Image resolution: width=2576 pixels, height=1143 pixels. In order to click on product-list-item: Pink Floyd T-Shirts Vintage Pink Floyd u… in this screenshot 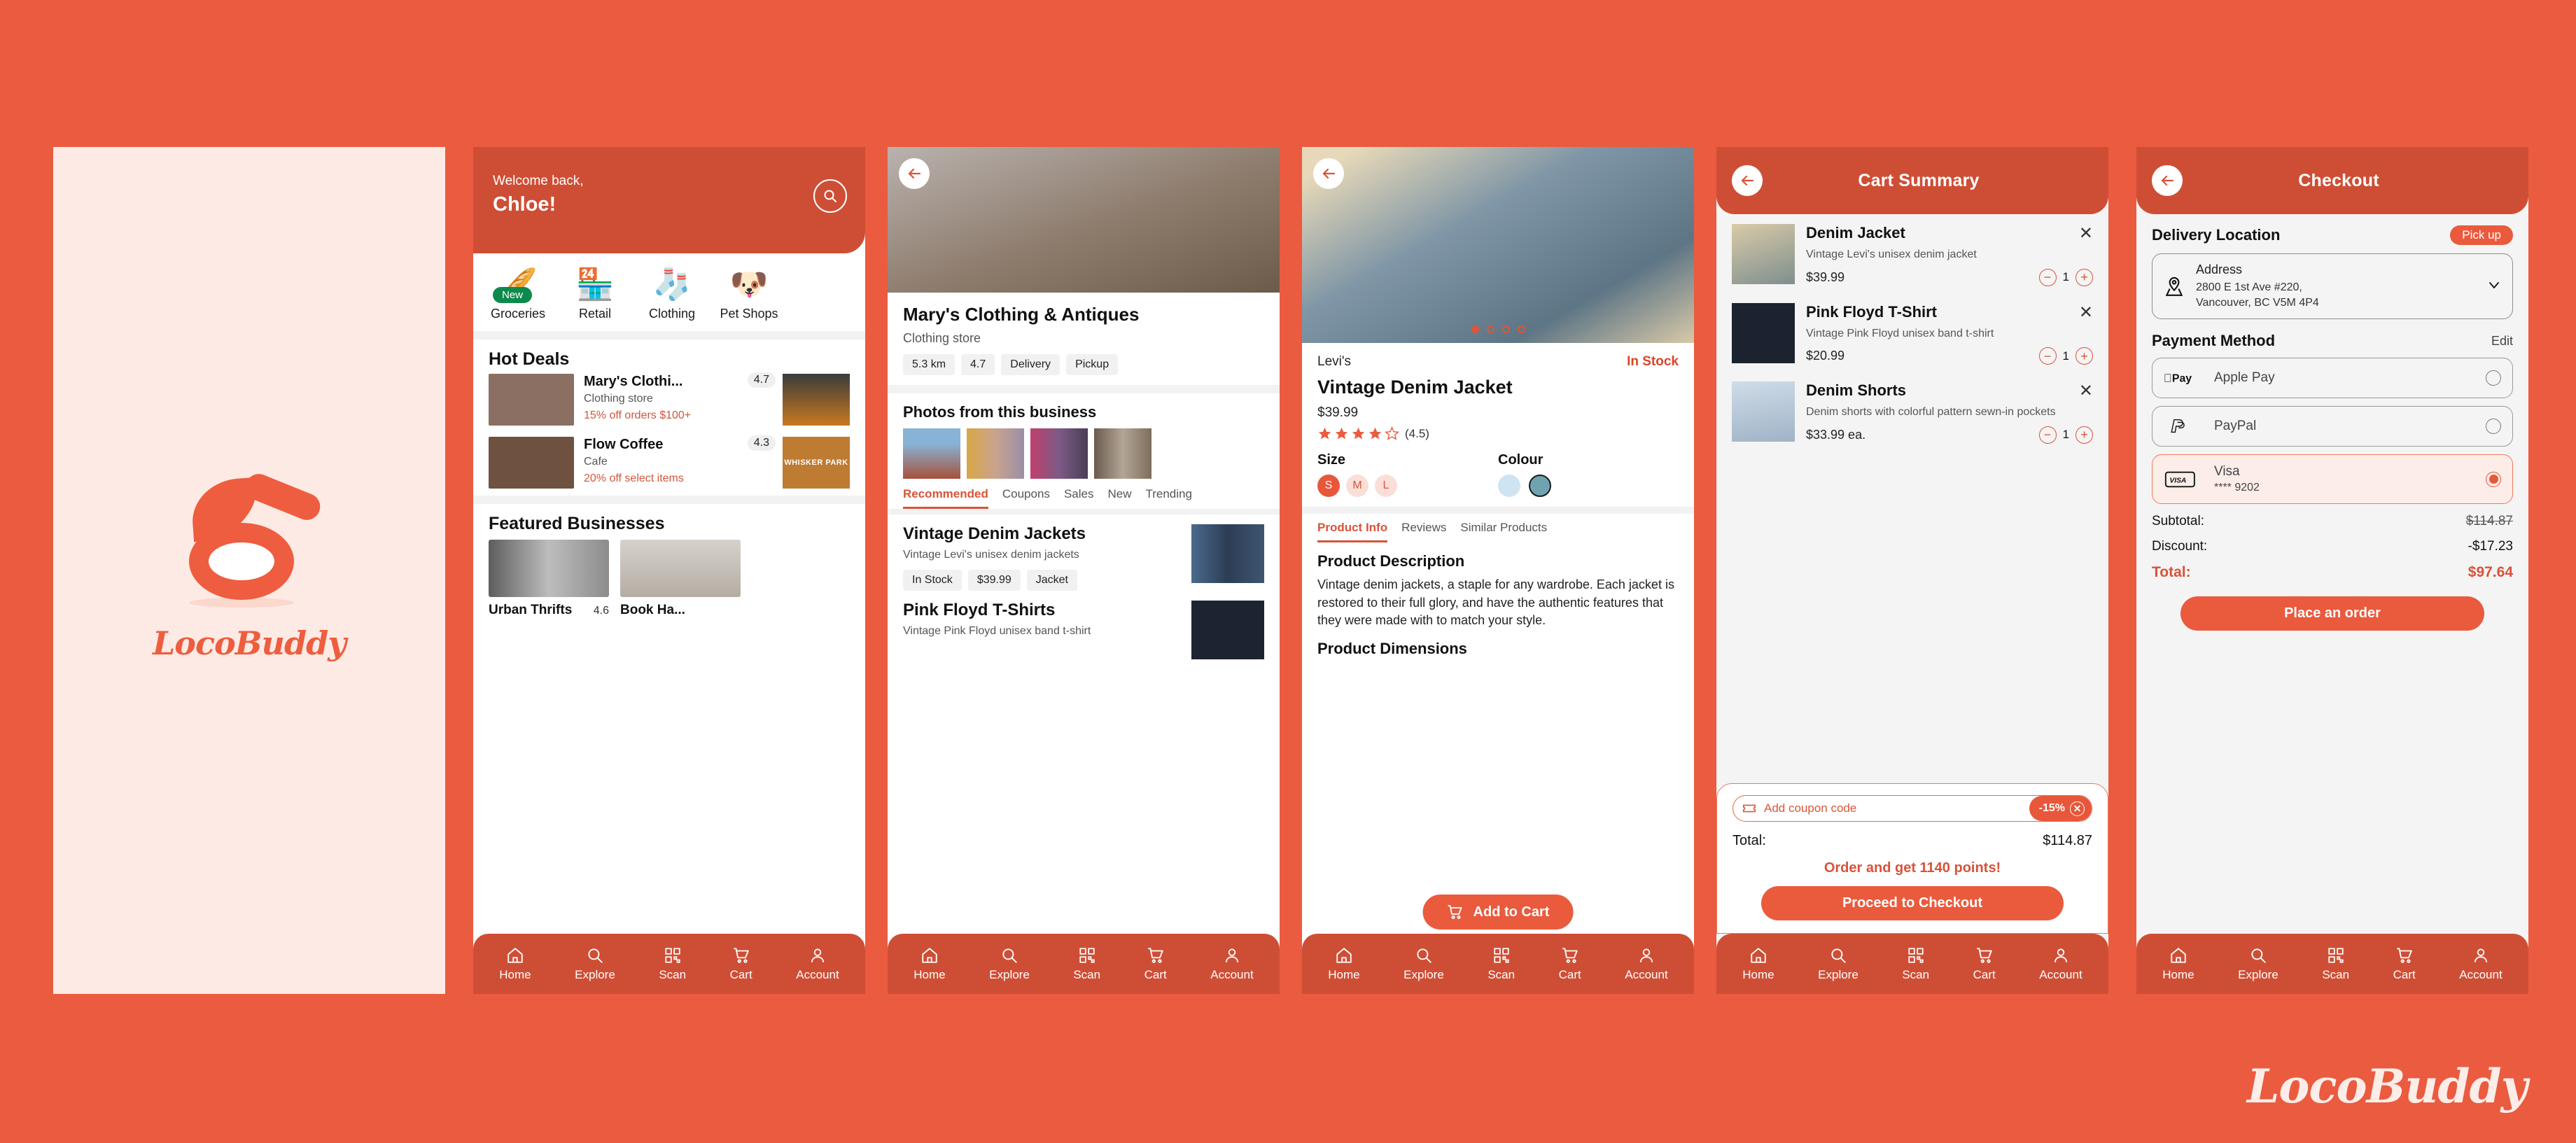, I will do `click(1084, 625)`.